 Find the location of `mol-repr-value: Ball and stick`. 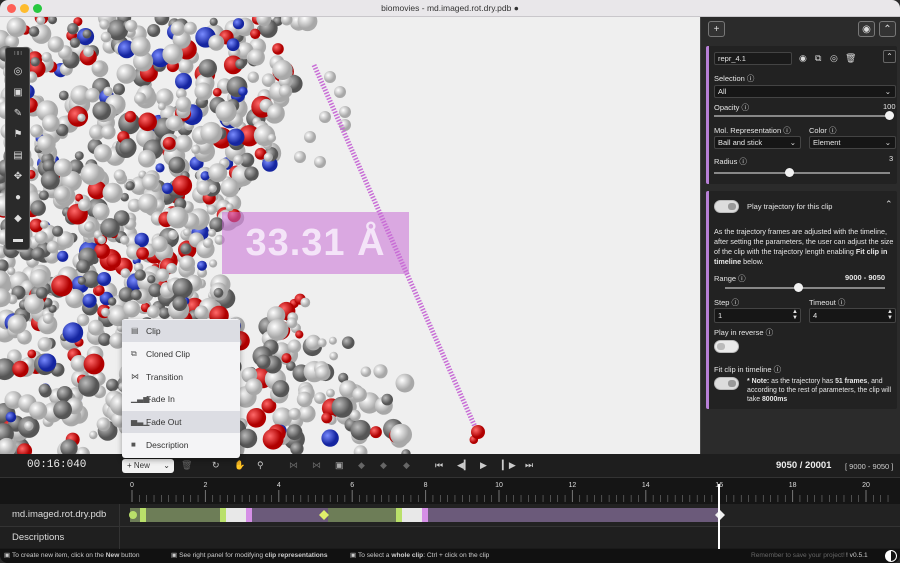

mol-repr-value: Ball and stick is located at coordinates (740, 142).